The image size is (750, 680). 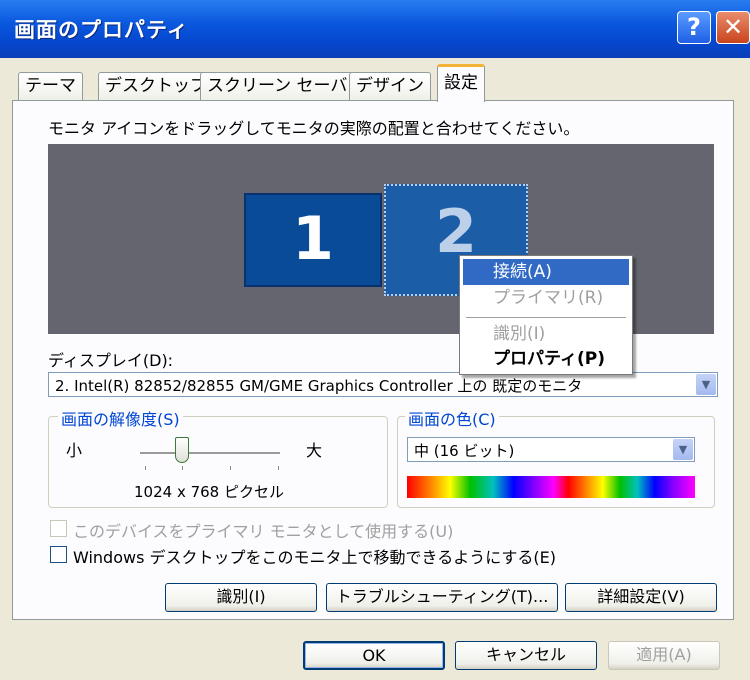 What do you see at coordinates (546, 359) in the screenshot?
I see `menu-item-properties: プロパティ(P)` at bounding box center [546, 359].